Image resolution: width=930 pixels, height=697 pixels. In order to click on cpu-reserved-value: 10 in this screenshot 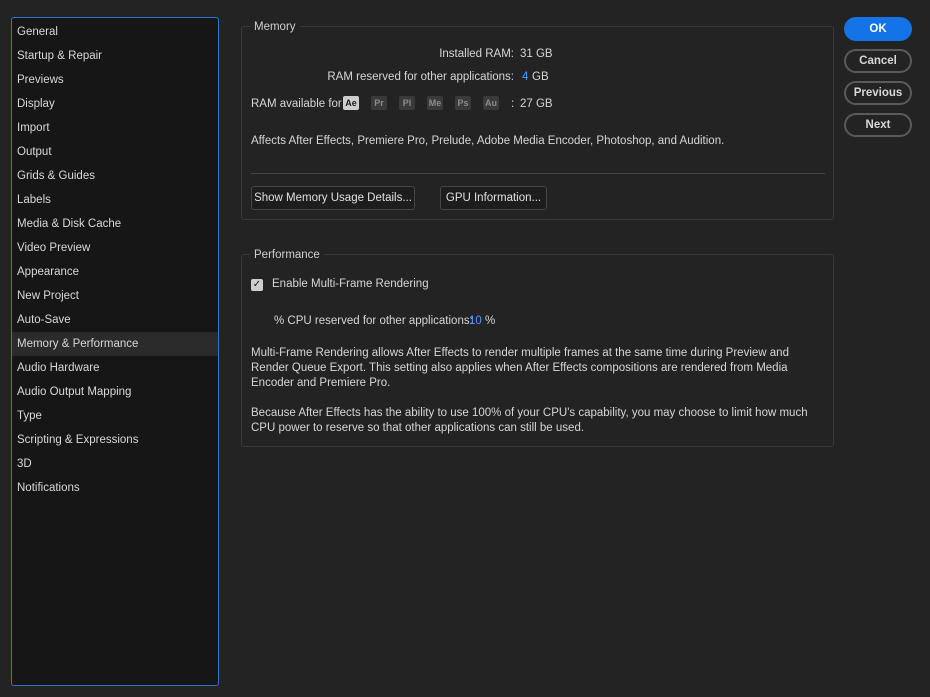, I will do `click(475, 321)`.